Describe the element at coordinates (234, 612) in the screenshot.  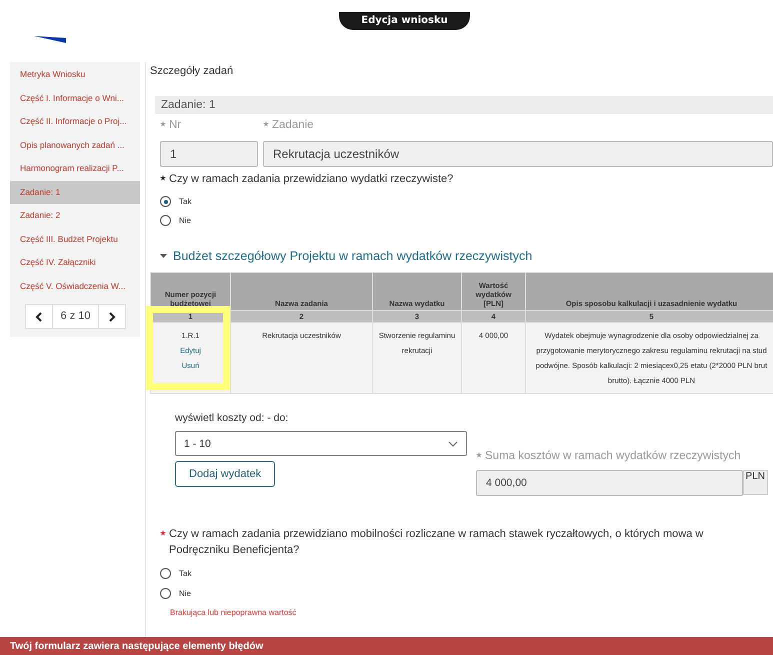
I see `error-message: Brakująca lub niepoprawna wartość` at that location.